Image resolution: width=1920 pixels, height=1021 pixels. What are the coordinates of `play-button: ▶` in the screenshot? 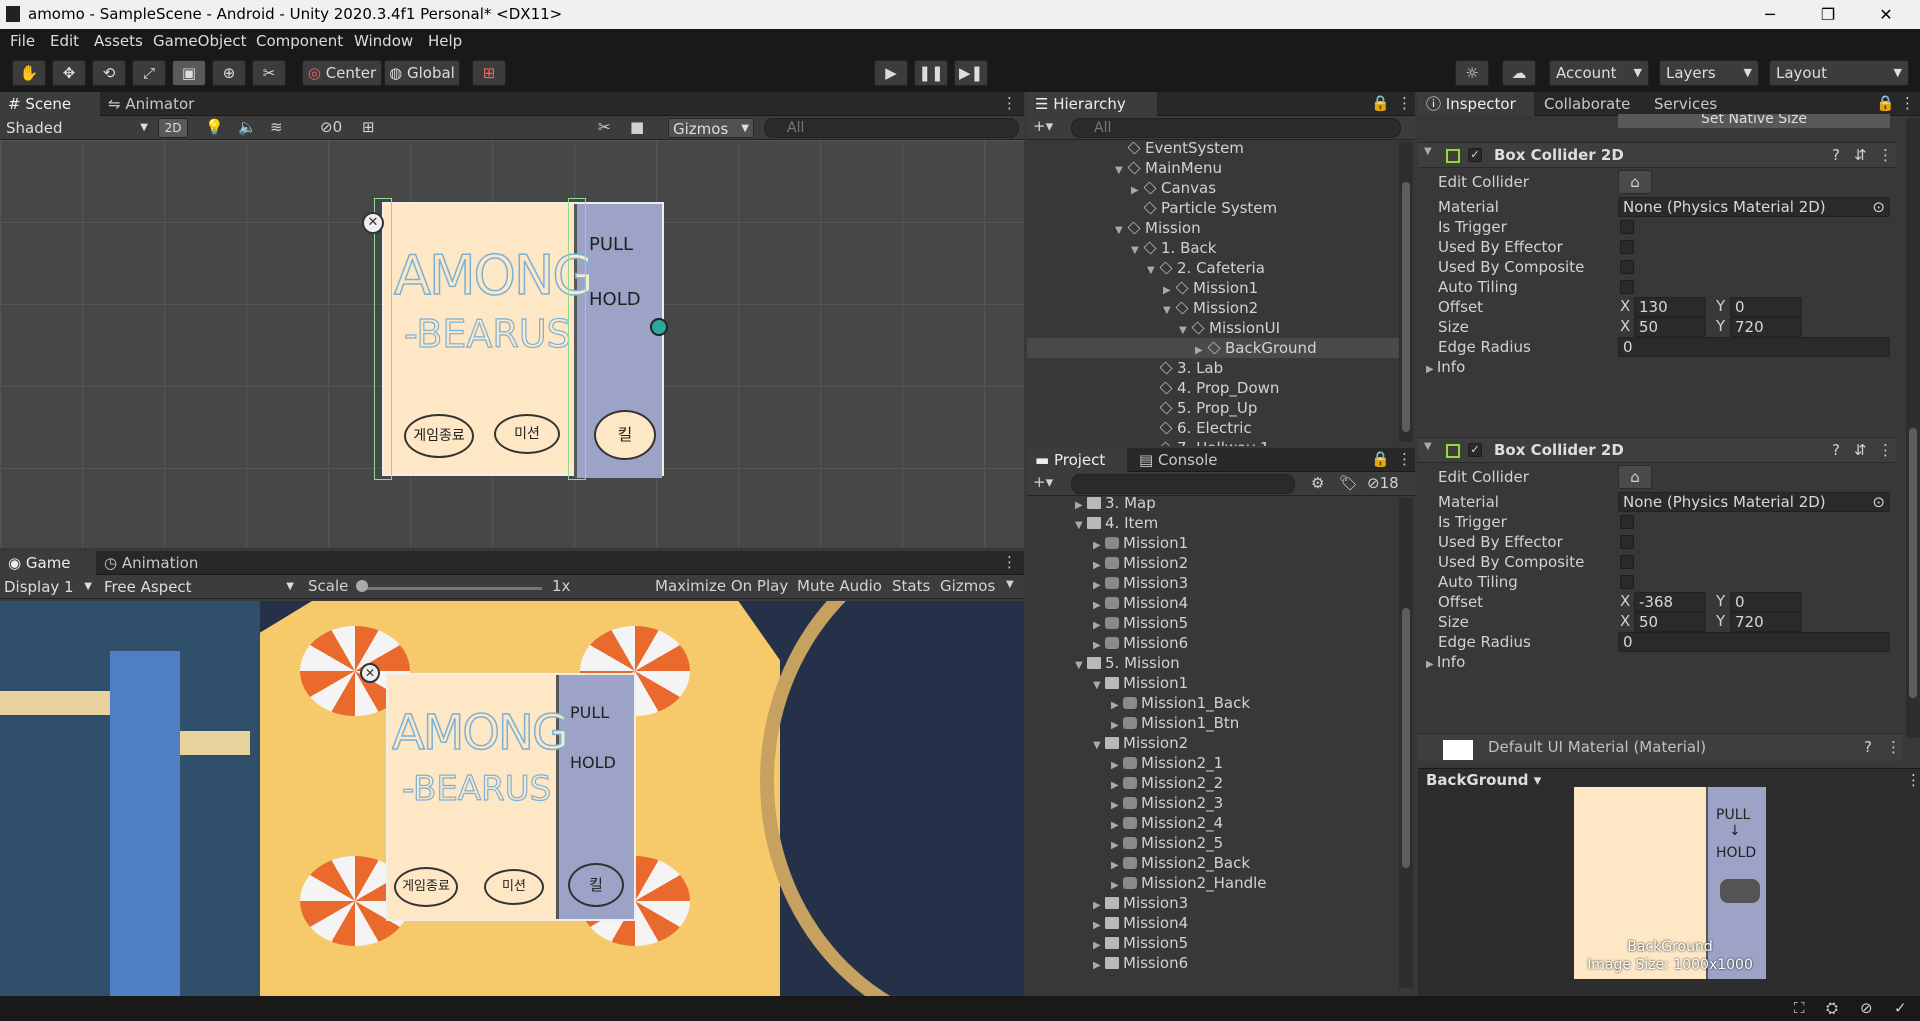 It's located at (891, 73).